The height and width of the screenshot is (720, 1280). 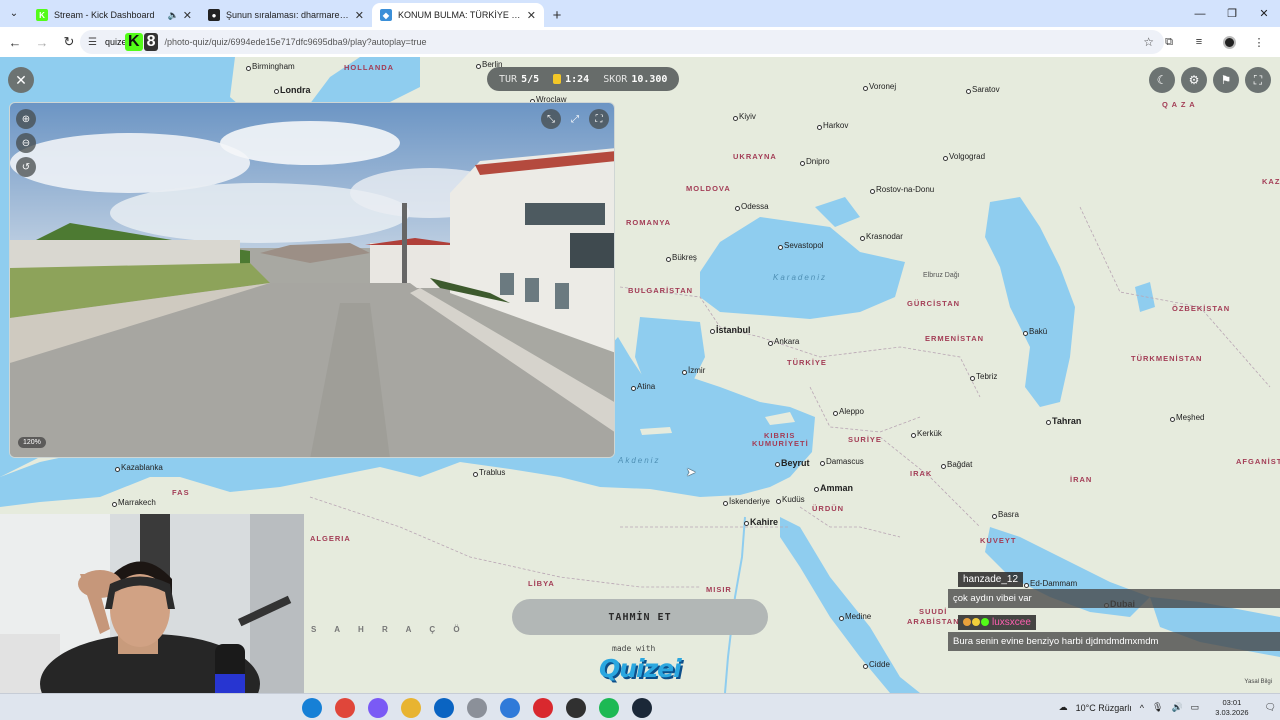 What do you see at coordinates (1179, 104) in the screenshot?
I see `country-label: Q A Z A` at bounding box center [1179, 104].